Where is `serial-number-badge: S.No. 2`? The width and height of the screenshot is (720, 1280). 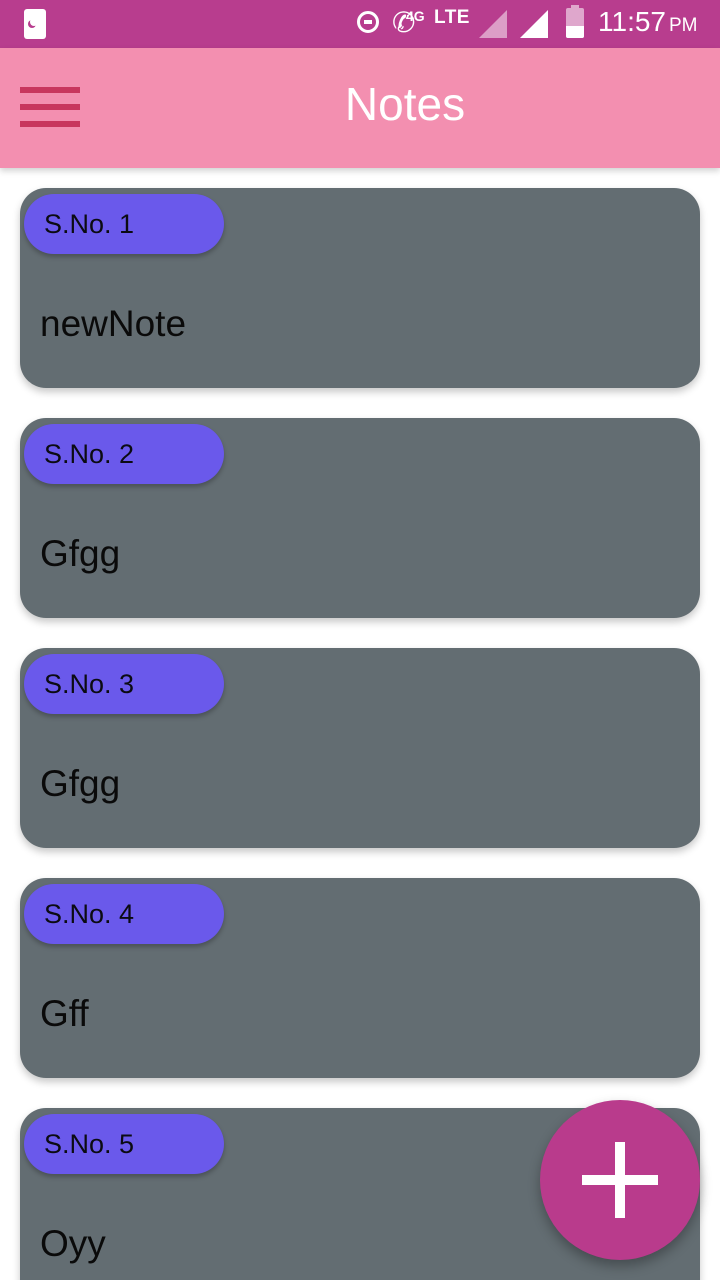
serial-number-badge: S.No. 2 is located at coordinates (124, 454).